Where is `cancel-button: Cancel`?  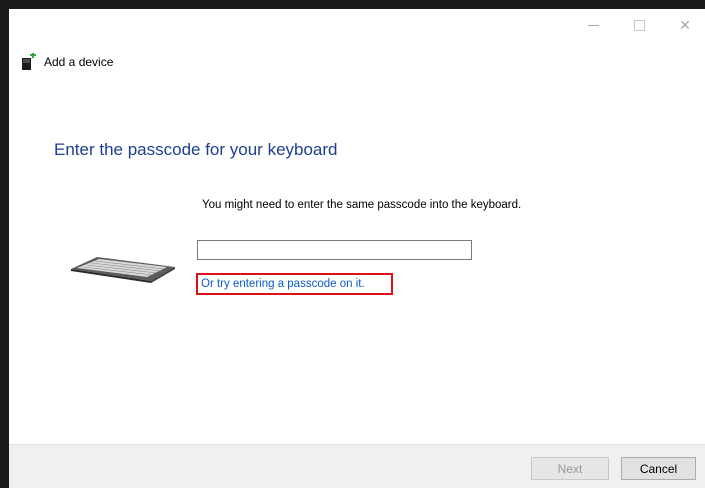
cancel-button: Cancel is located at coordinates (658, 468).